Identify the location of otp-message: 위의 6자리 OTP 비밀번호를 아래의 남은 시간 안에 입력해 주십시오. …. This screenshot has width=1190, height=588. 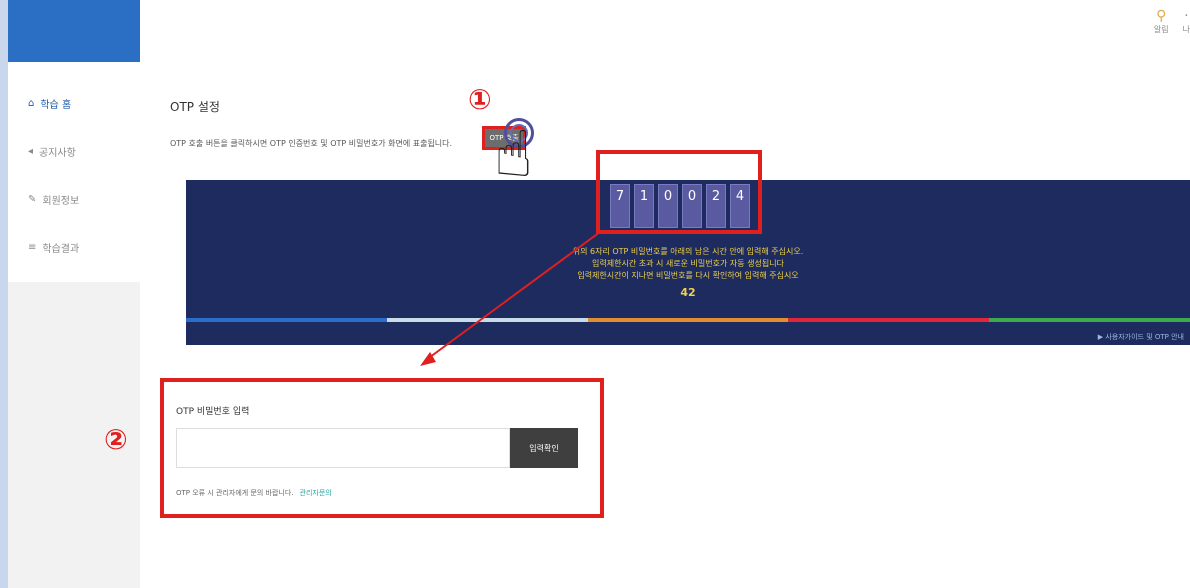
(688, 264).